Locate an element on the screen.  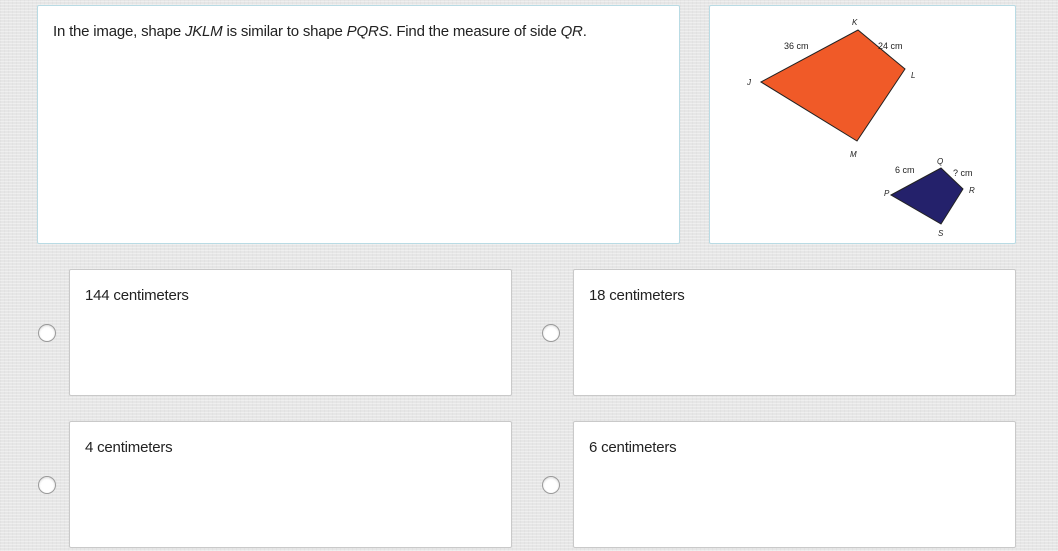
side-jk-label: 36 cm is located at coordinates (796, 46).